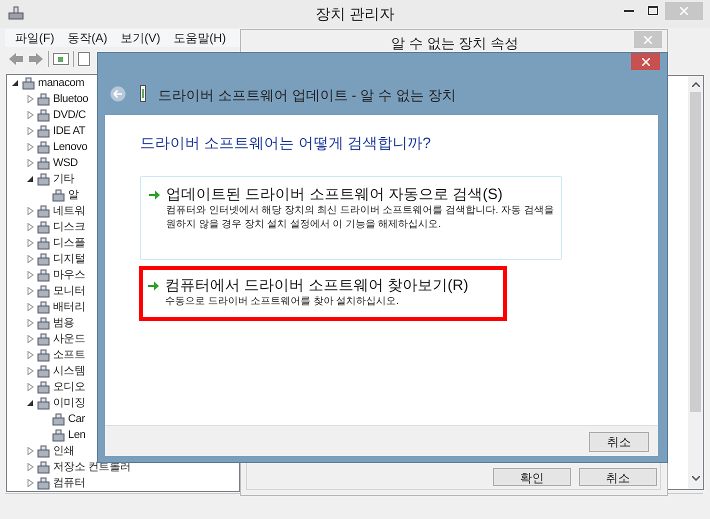 Image resolution: width=710 pixels, height=519 pixels. What do you see at coordinates (63, 451) in the screenshot?
I see `tree-item: 인쇄` at bounding box center [63, 451].